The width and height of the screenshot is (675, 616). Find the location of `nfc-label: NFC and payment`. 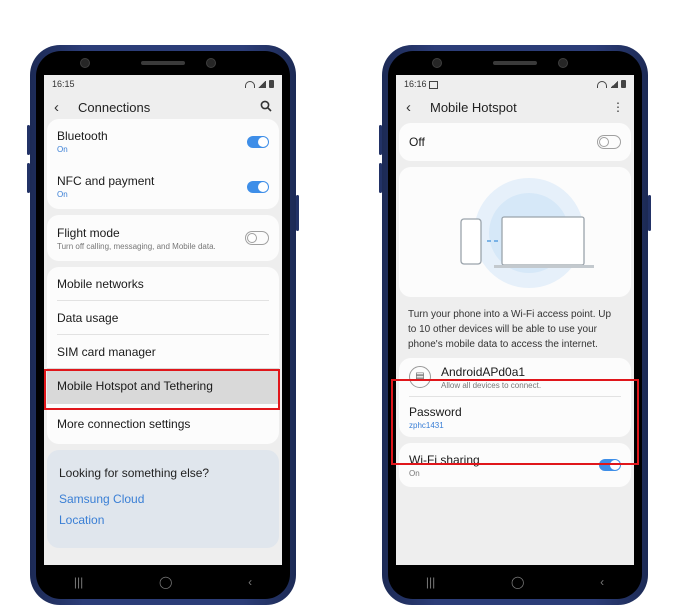

nfc-label: NFC and payment is located at coordinates (106, 181).